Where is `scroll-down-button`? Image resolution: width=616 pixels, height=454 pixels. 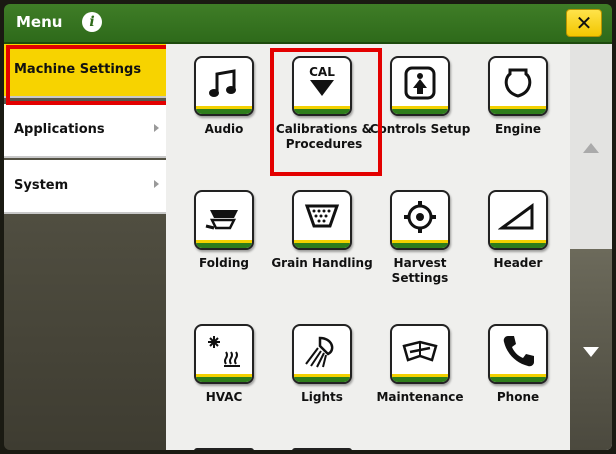 scroll-down-button is located at coordinates (591, 349).